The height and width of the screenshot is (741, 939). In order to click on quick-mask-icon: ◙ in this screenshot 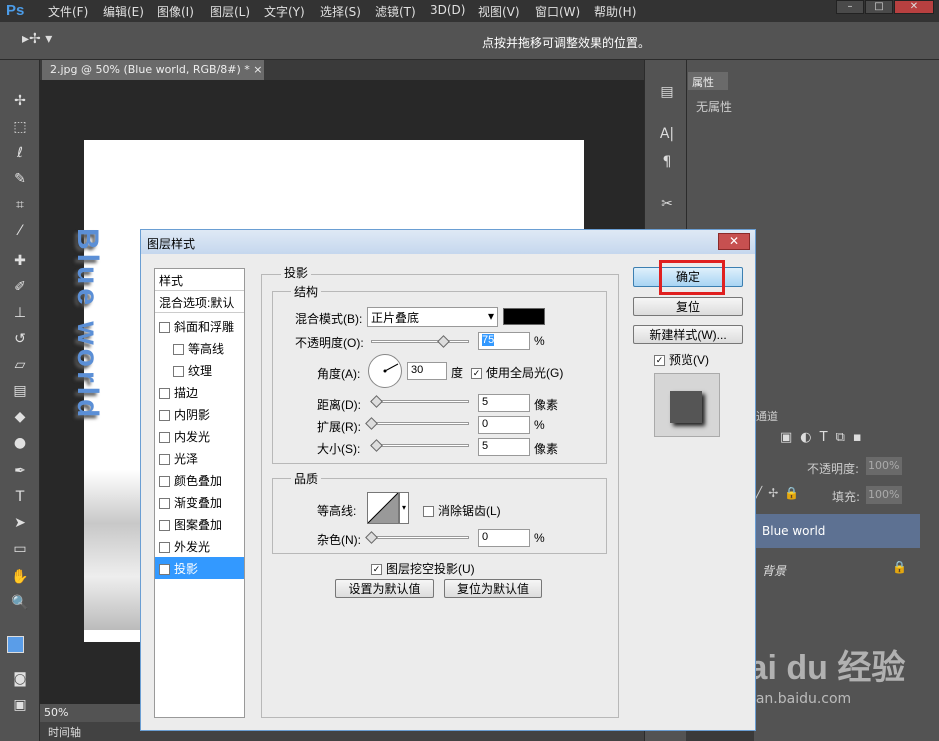, I will do `click(20, 679)`.